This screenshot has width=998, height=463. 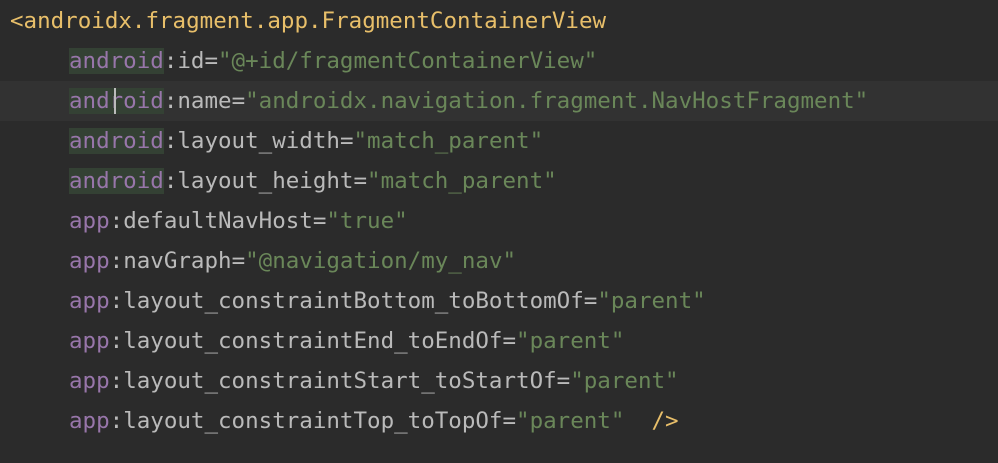 What do you see at coordinates (265, 181) in the screenshot?
I see `attribute-name: layout_height` at bounding box center [265, 181].